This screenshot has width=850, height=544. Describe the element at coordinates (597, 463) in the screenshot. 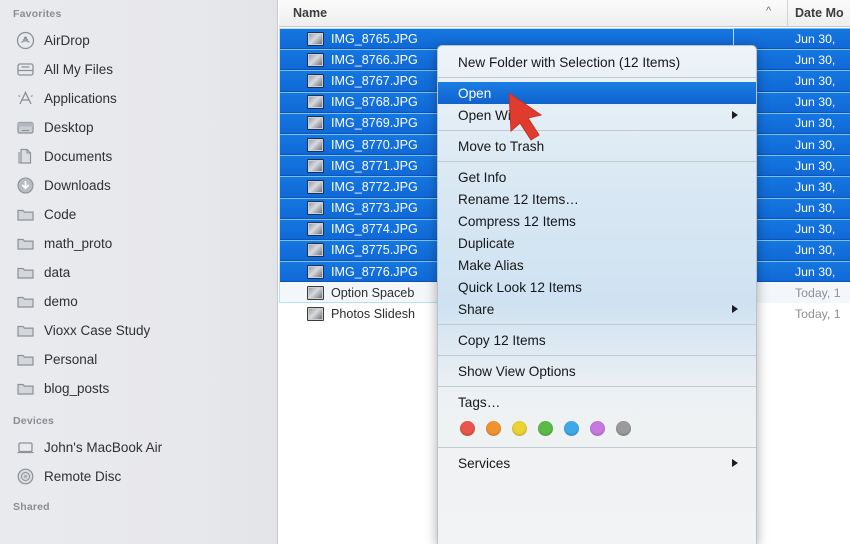

I see `menu-item-services: Services` at that location.